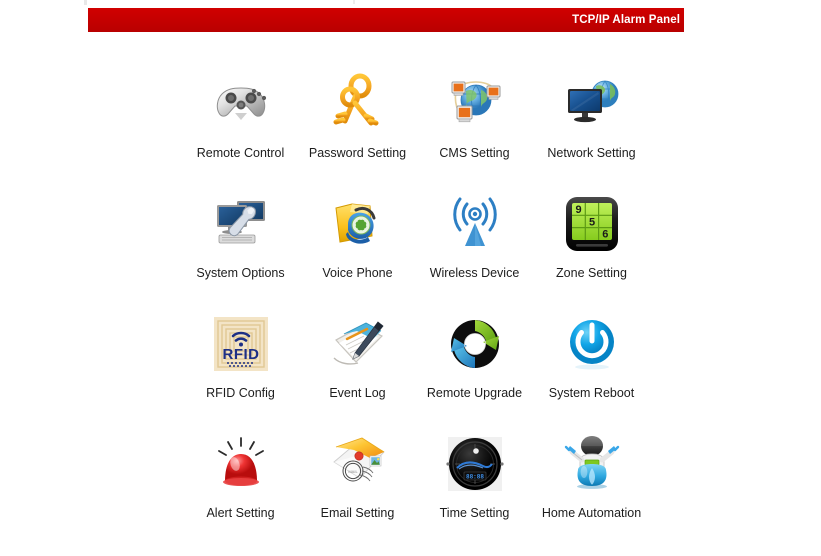  Describe the element at coordinates (592, 344) in the screenshot. I see `power-button-icon` at that location.